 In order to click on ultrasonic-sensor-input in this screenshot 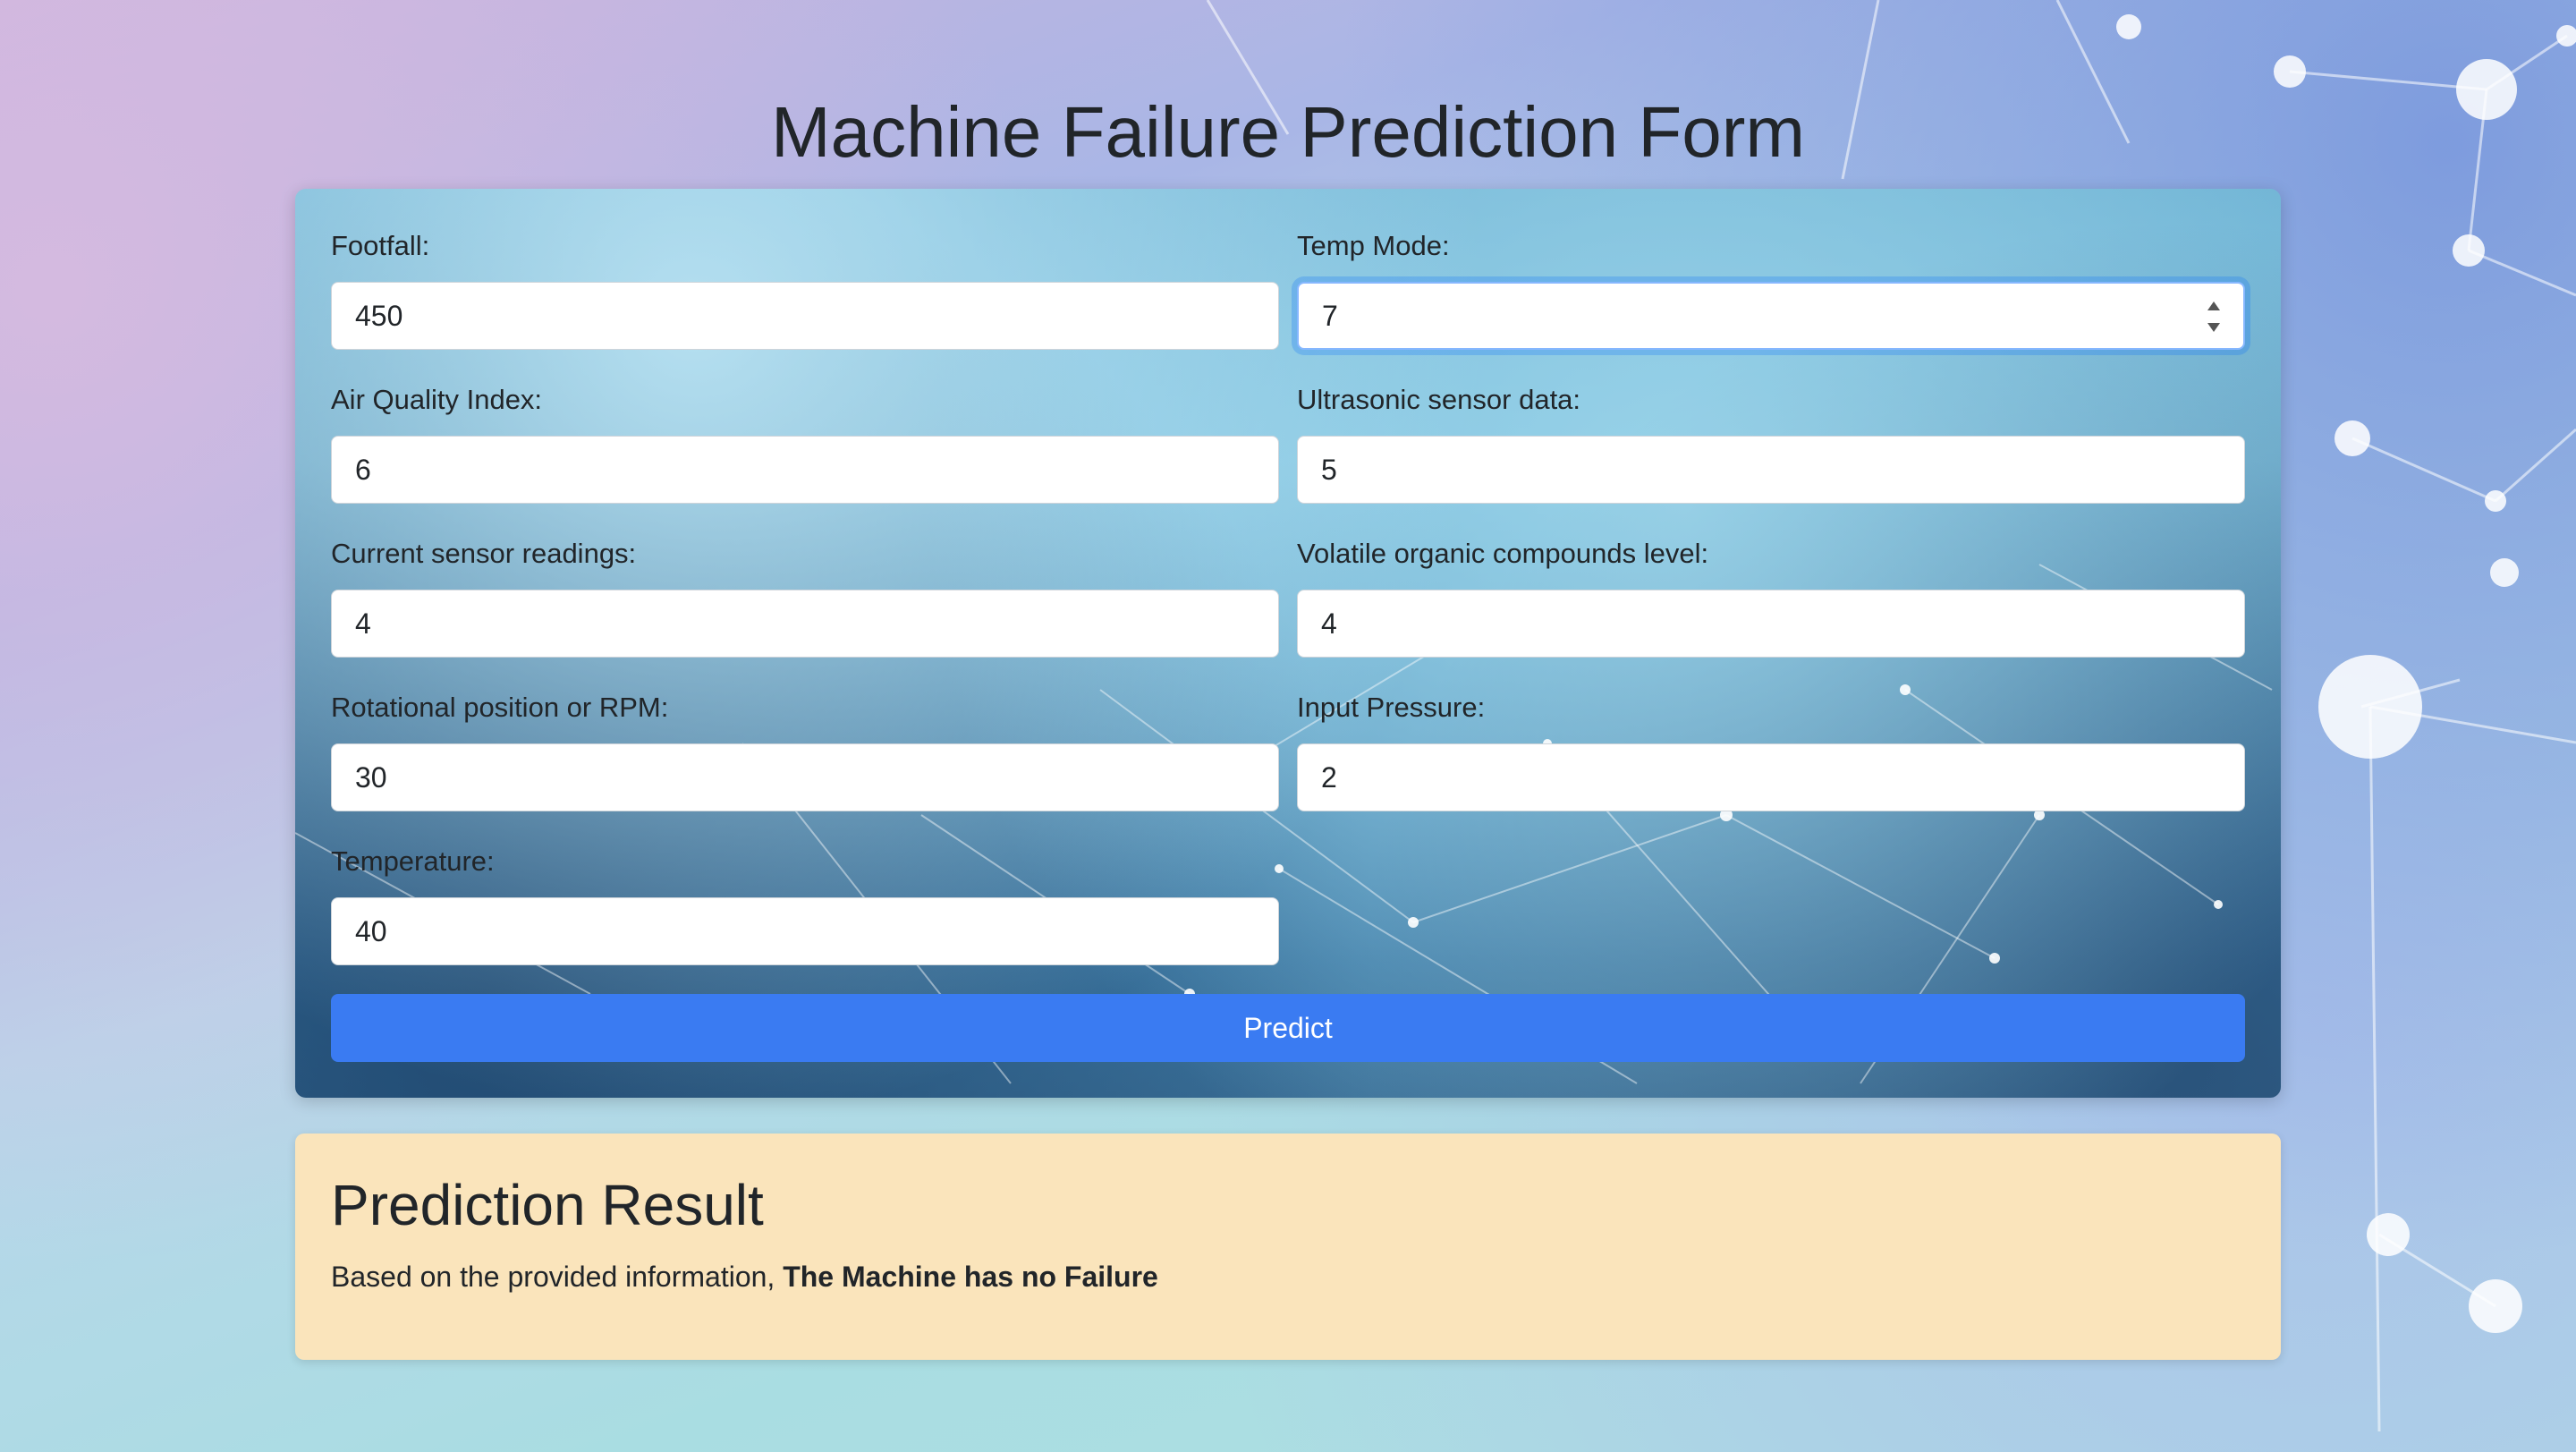, I will do `click(1771, 470)`.